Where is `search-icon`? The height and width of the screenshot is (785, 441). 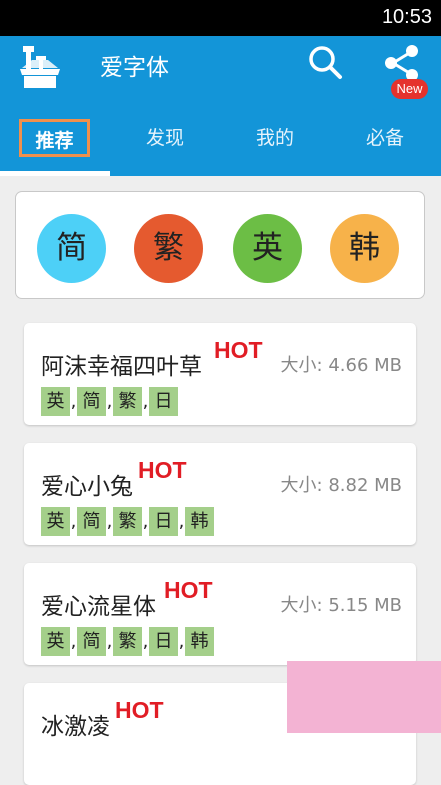
search-icon is located at coordinates (325, 63).